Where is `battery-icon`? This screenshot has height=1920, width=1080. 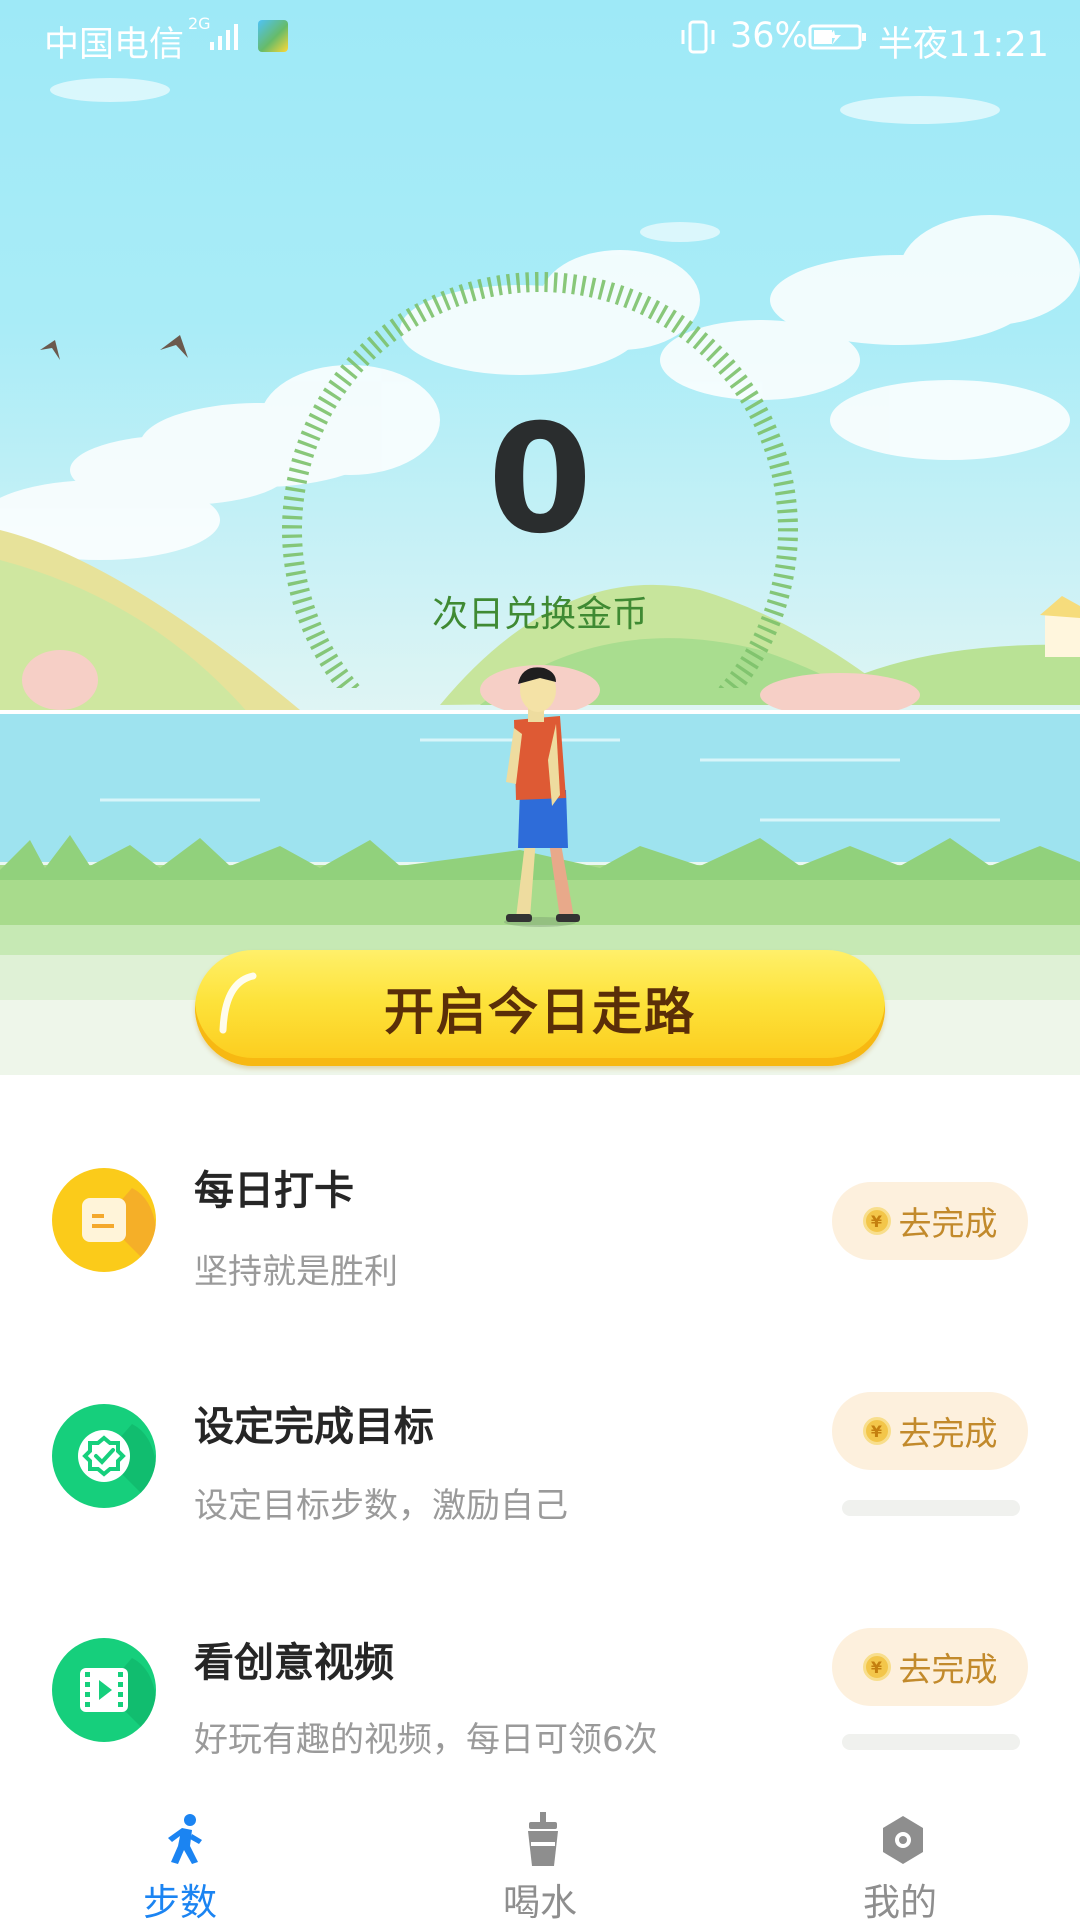 battery-icon is located at coordinates (837, 37).